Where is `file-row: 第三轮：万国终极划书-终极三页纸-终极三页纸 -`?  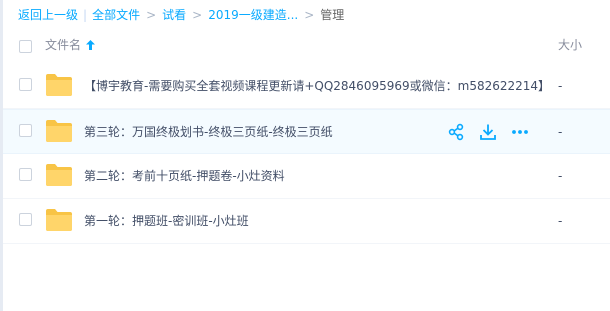
file-row: 第三轮：万国终极划书-终极三页纸-终极三页纸 - is located at coordinates (306, 131).